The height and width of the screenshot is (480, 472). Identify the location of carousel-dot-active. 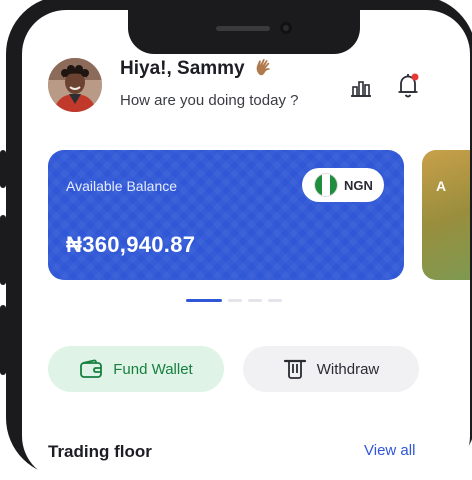
(204, 300).